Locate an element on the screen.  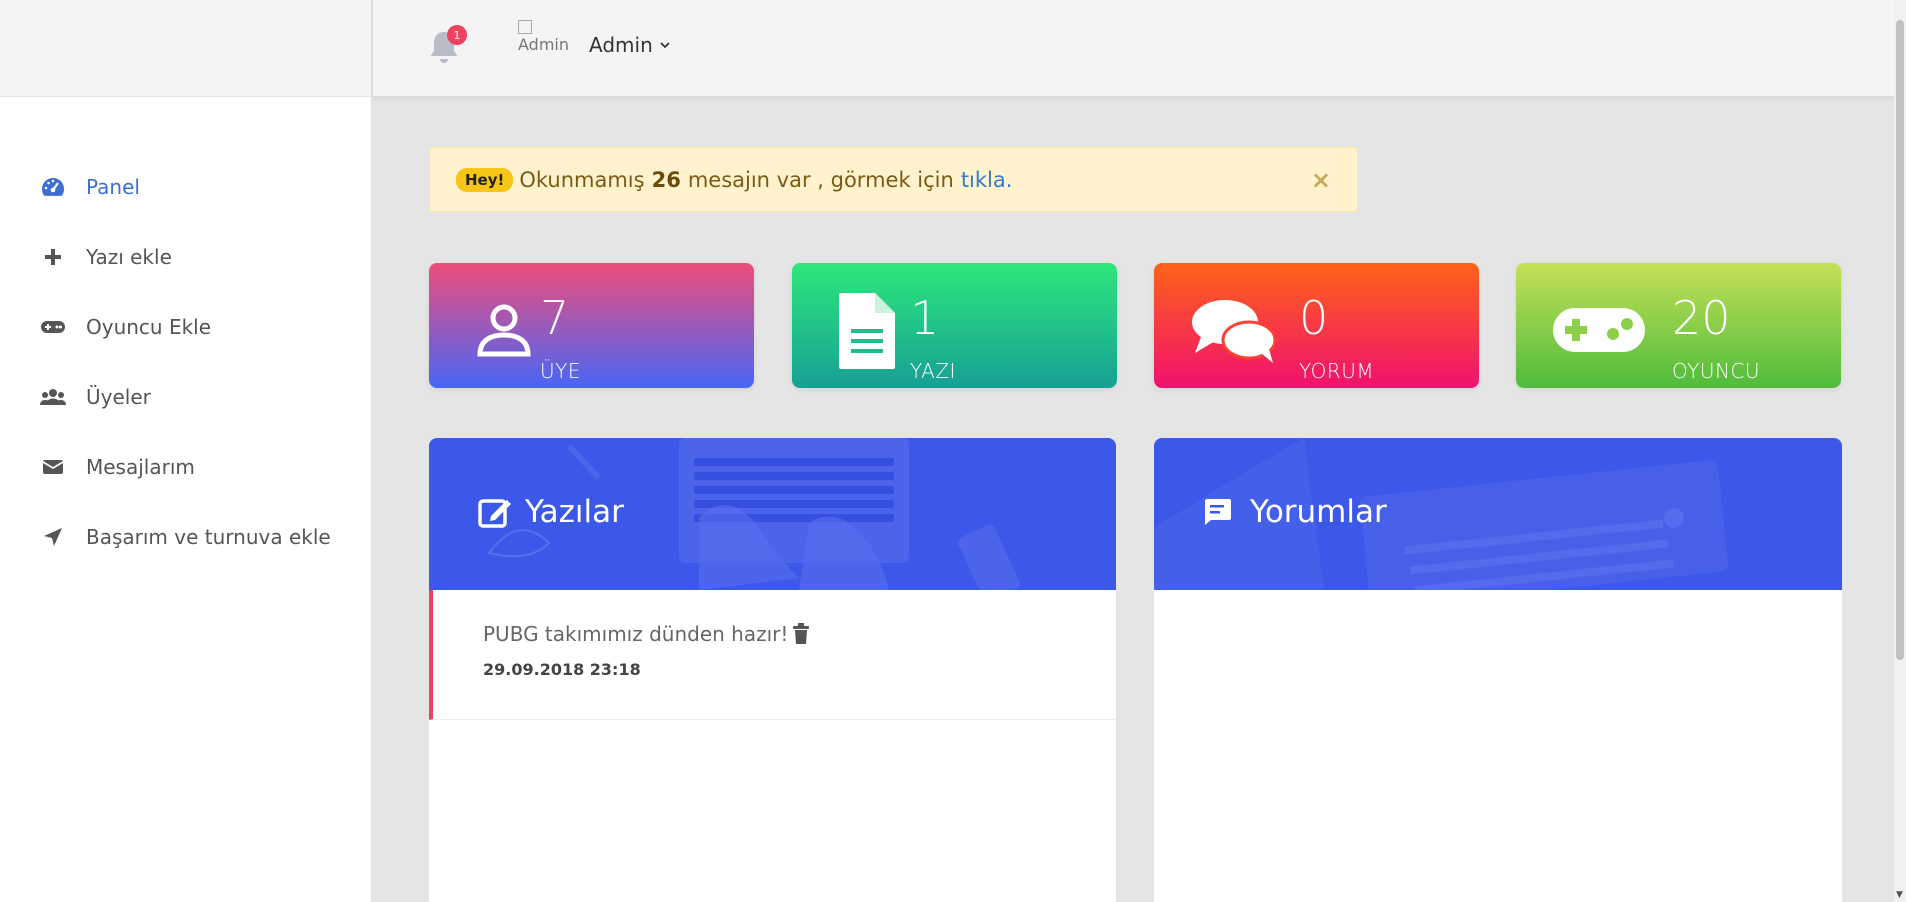
post-title-row: PUBG takımımız dünden hazır! is located at coordinates (799, 634).